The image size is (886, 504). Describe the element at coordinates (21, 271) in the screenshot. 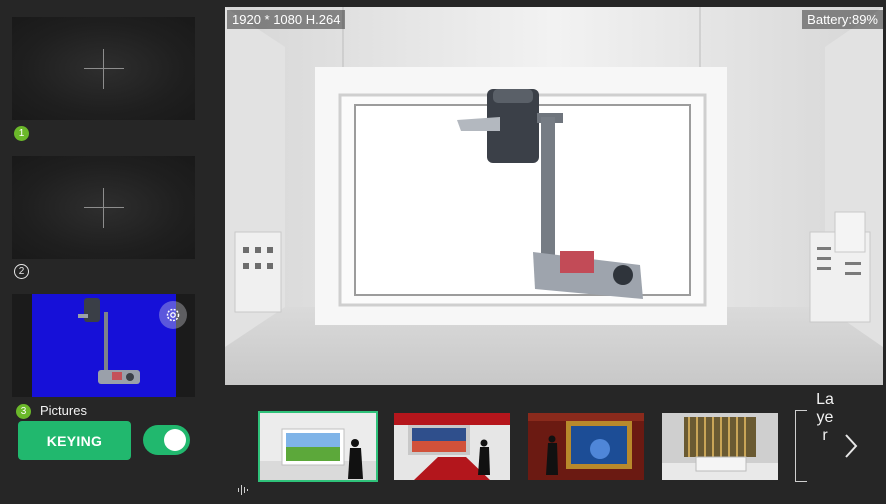

I see `source-badge-2: 2` at that location.